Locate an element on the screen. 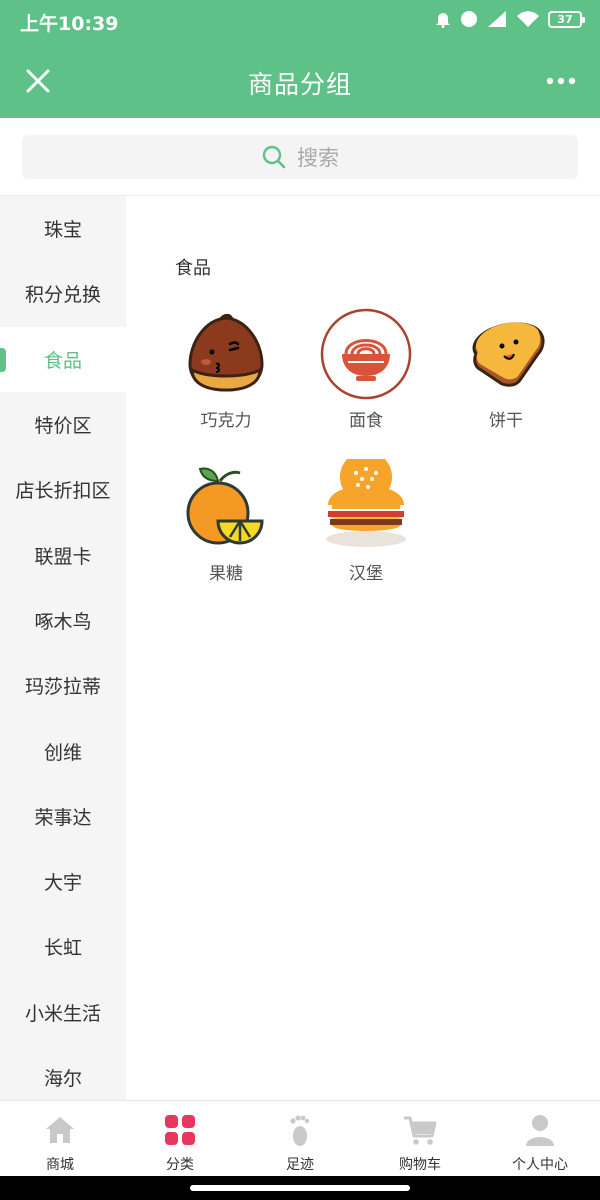  home-indicator is located at coordinates (300, 1188).